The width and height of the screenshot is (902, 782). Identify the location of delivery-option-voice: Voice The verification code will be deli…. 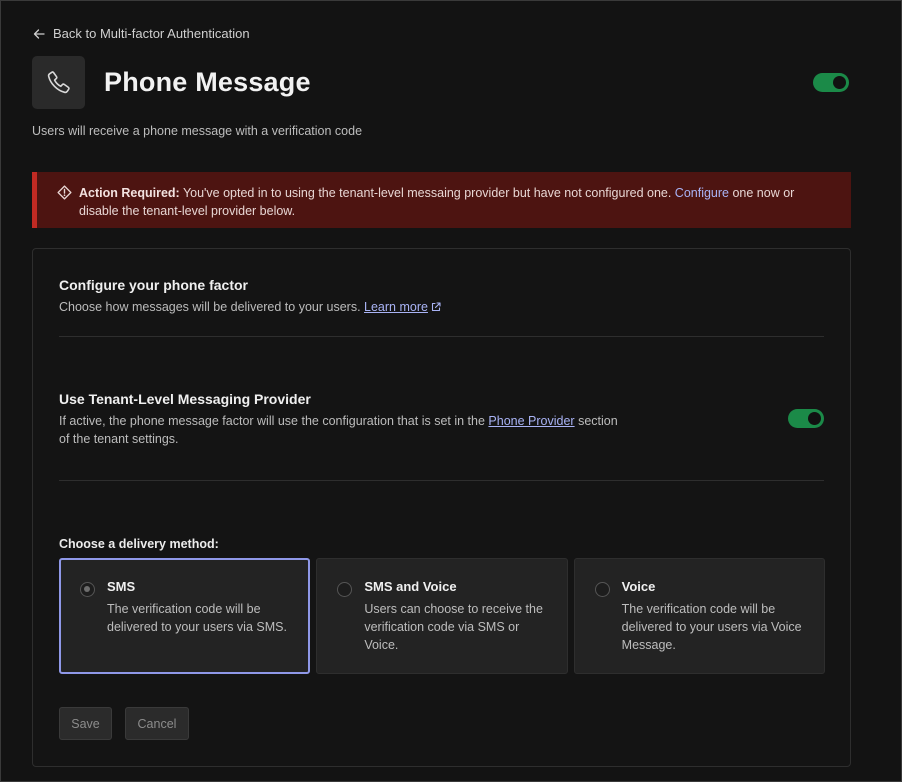
(699, 616).